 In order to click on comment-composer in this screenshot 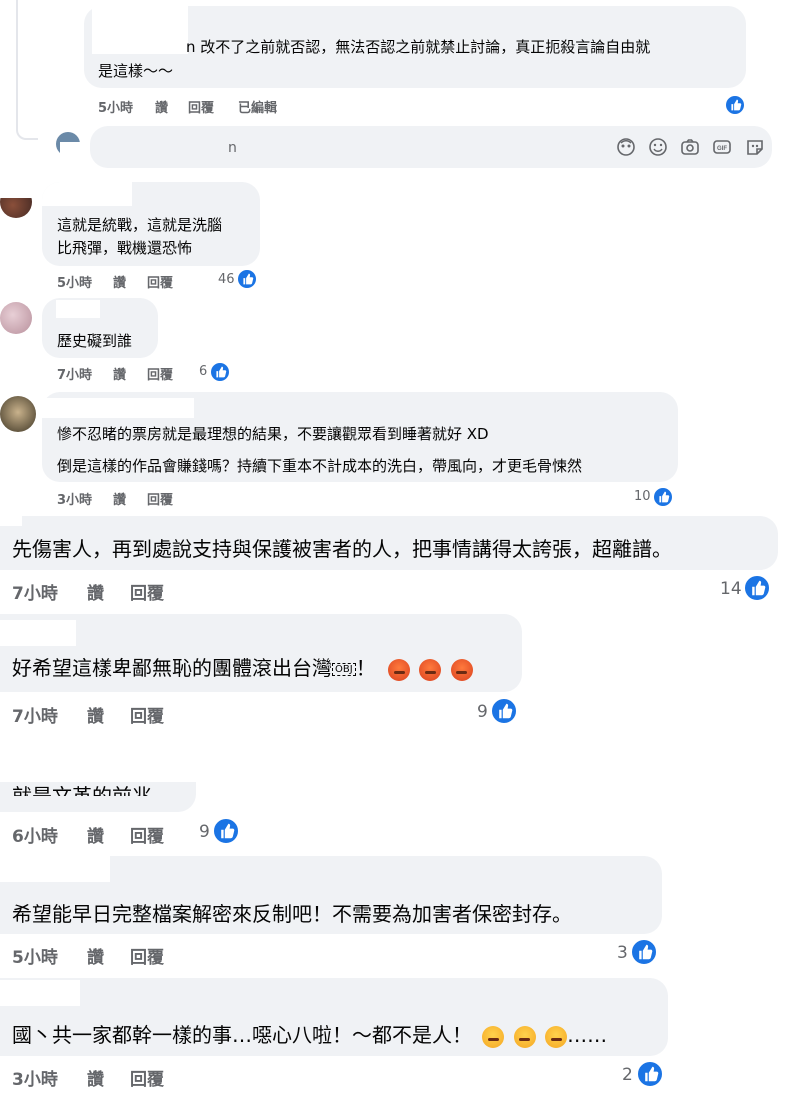, I will do `click(431, 147)`.